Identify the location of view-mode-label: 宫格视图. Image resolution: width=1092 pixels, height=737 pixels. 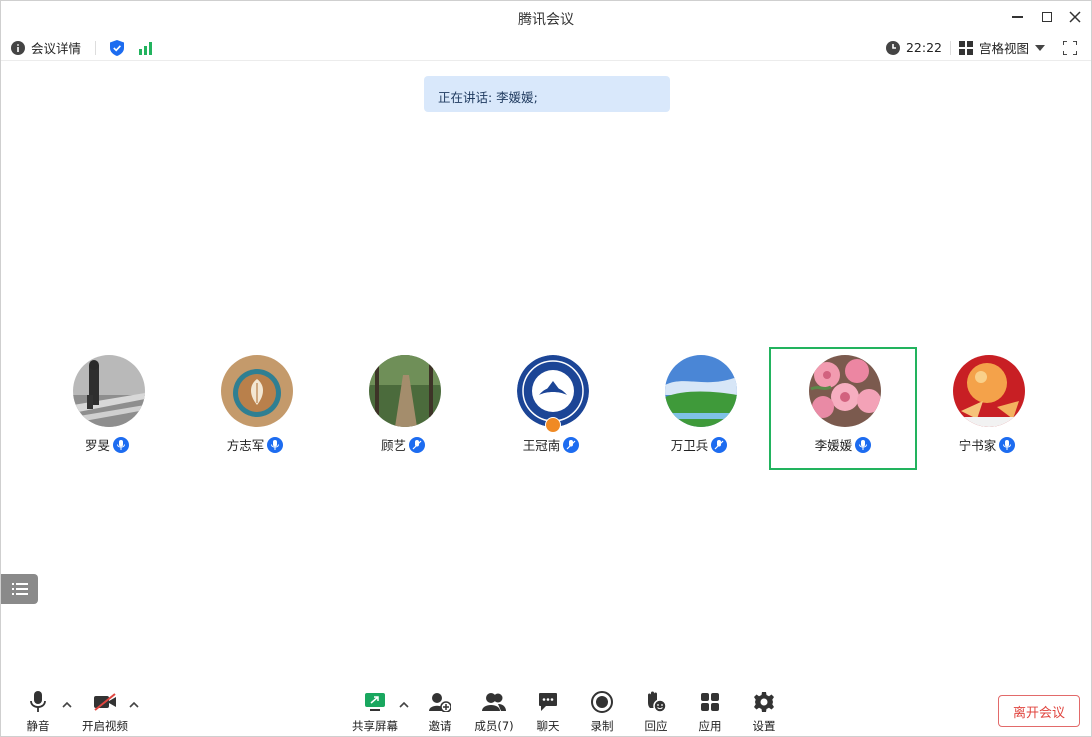
(1003, 48).